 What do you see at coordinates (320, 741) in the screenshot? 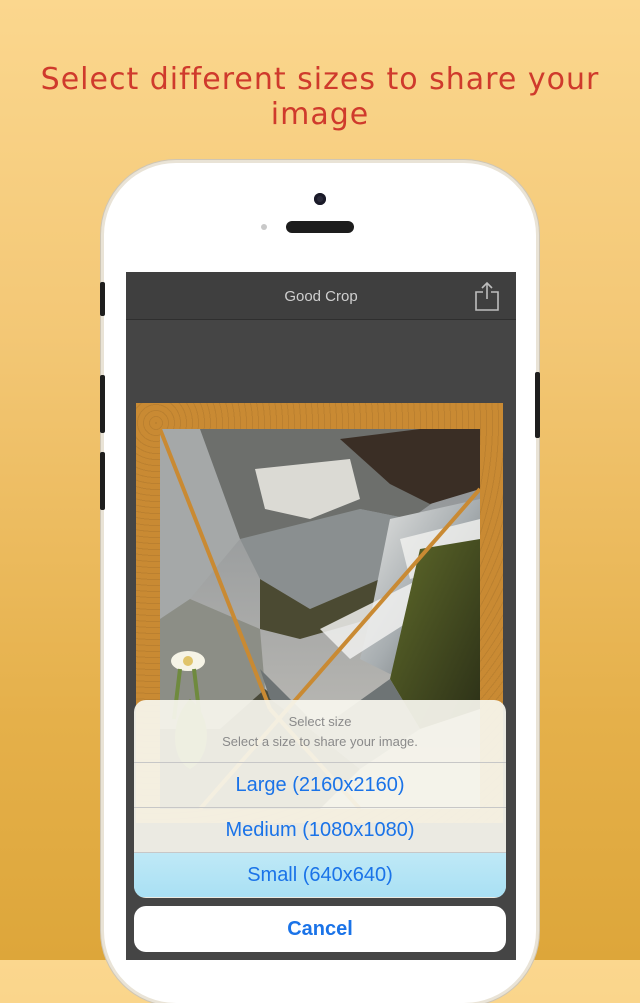
I see `action-sheet-subtitle: Select a size to share your image.` at bounding box center [320, 741].